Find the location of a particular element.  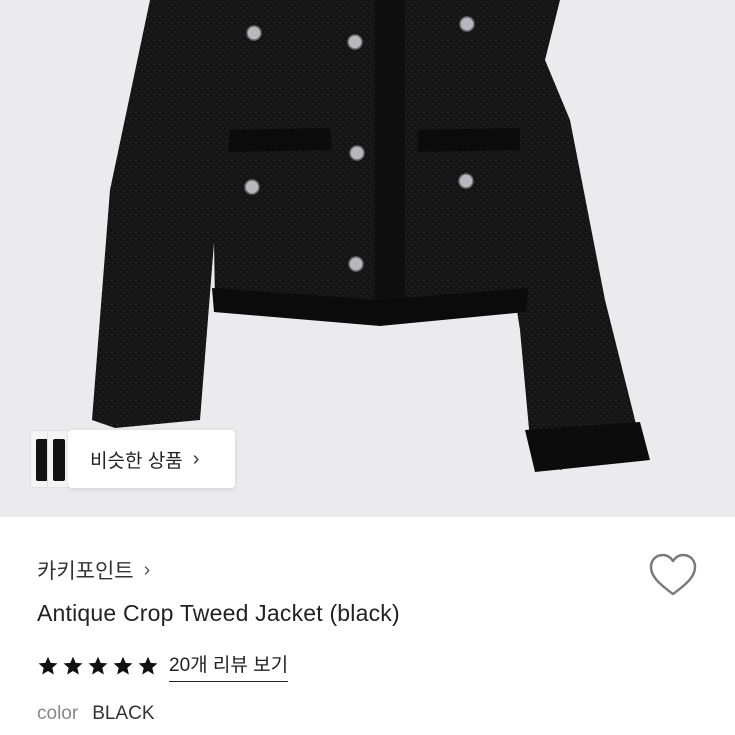

rating-row: 20개 리뷰 보기 is located at coordinates (163, 666).